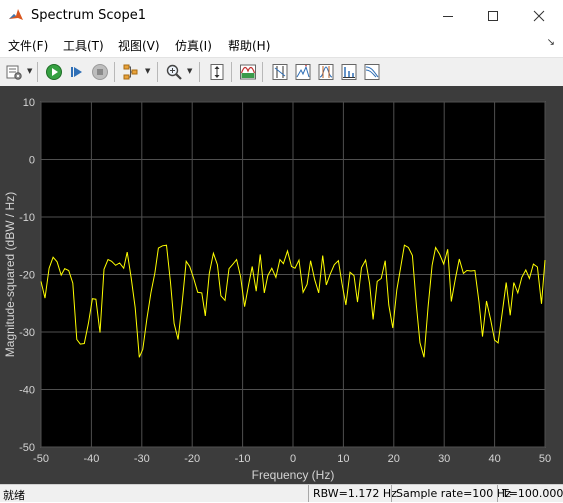  I want to click on autoscale-button, so click(217, 72).